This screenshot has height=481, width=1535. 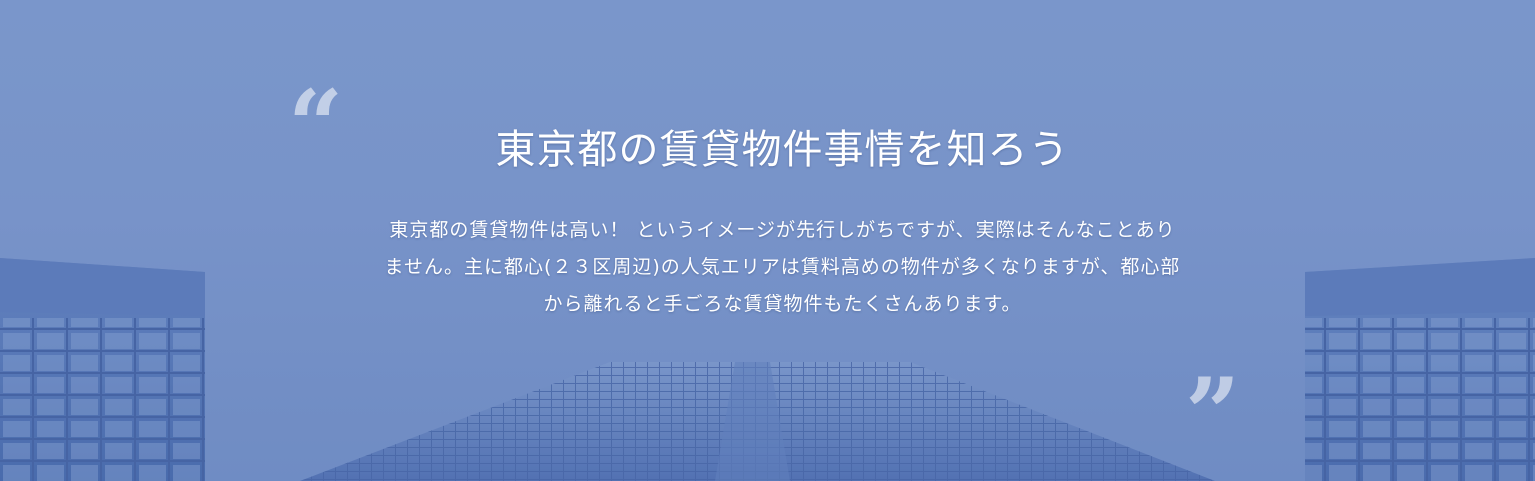 I want to click on quote-open-icon: “, so click(x=316, y=125).